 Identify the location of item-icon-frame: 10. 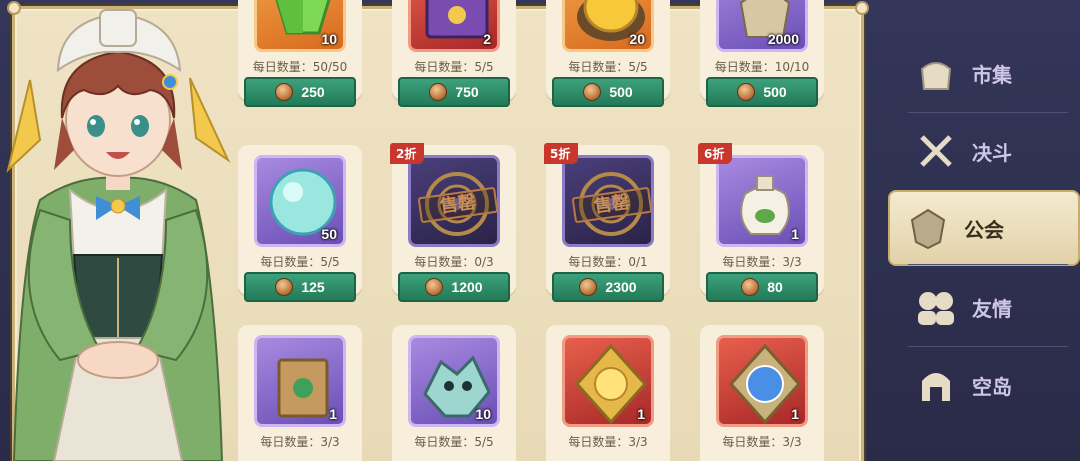
(300, 26).